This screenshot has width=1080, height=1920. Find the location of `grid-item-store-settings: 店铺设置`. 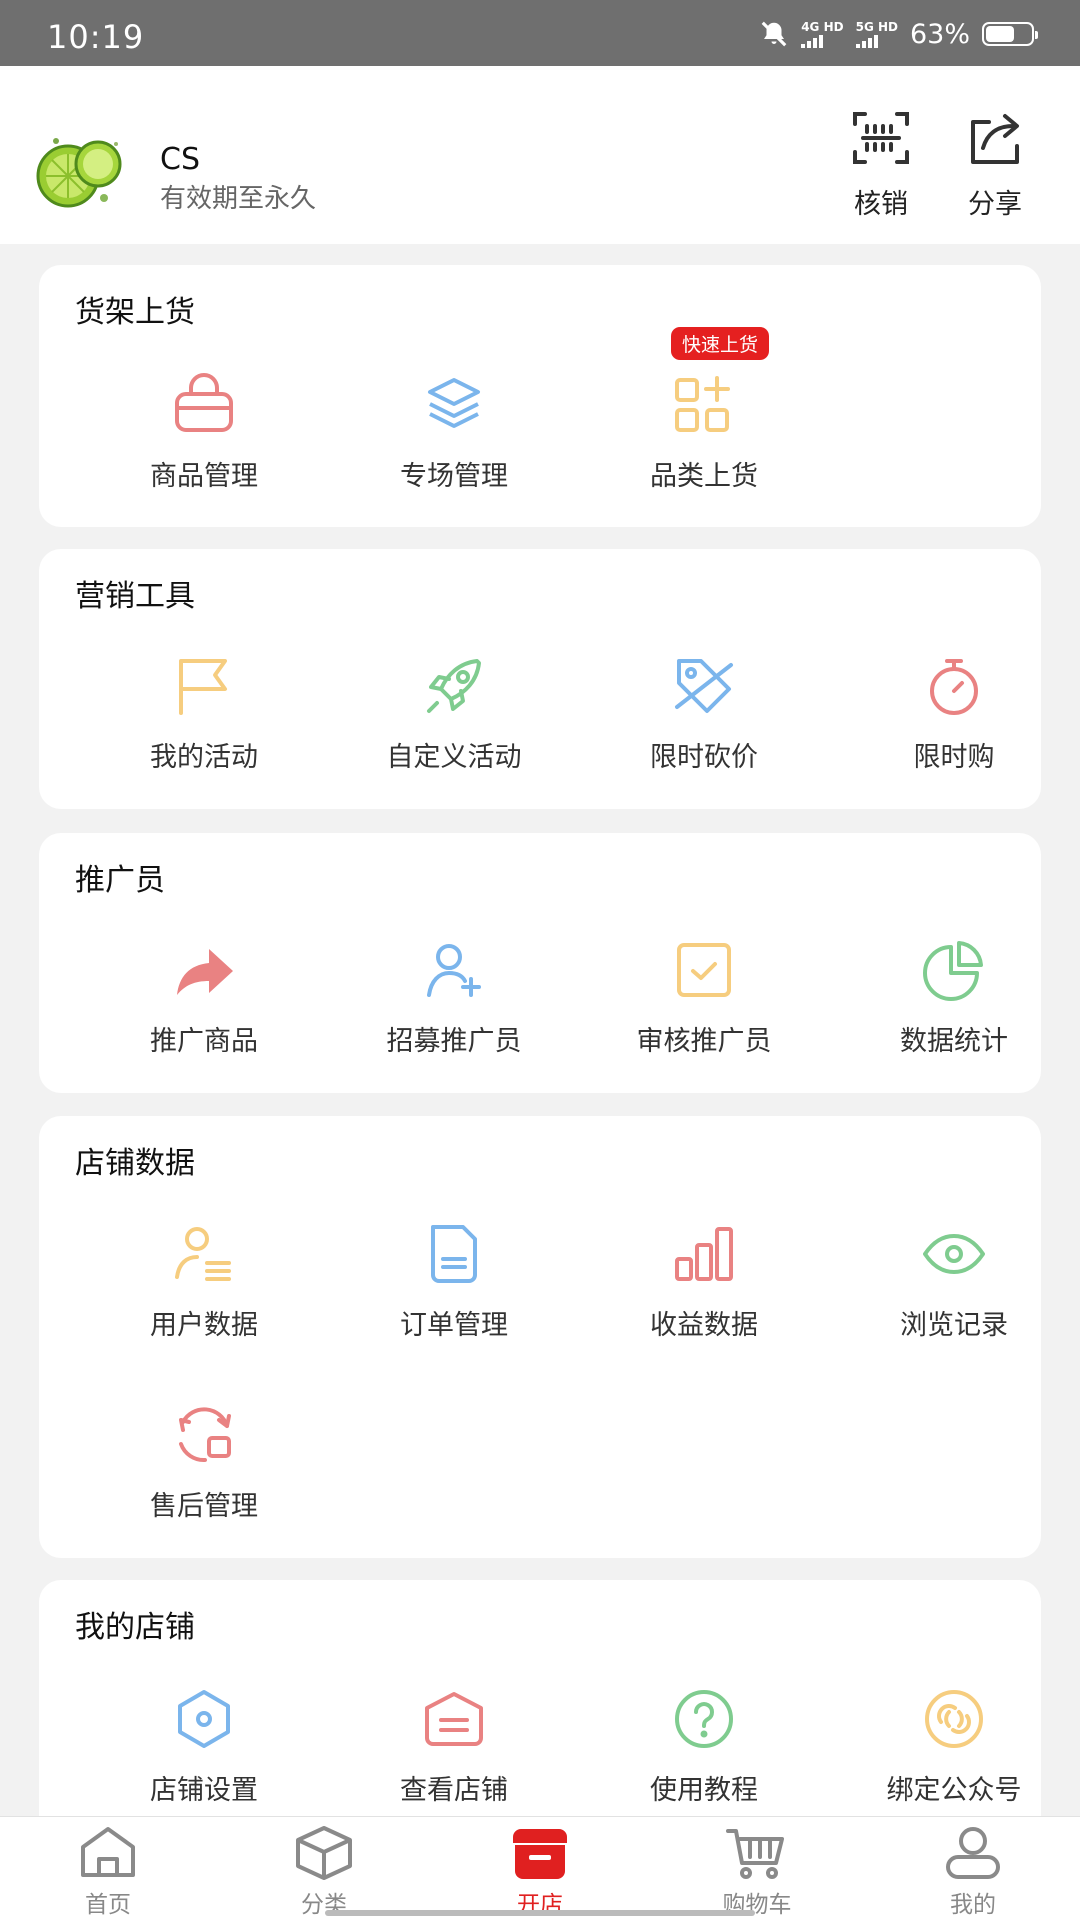

grid-item-store-settings: 店铺设置 is located at coordinates (204, 1754).